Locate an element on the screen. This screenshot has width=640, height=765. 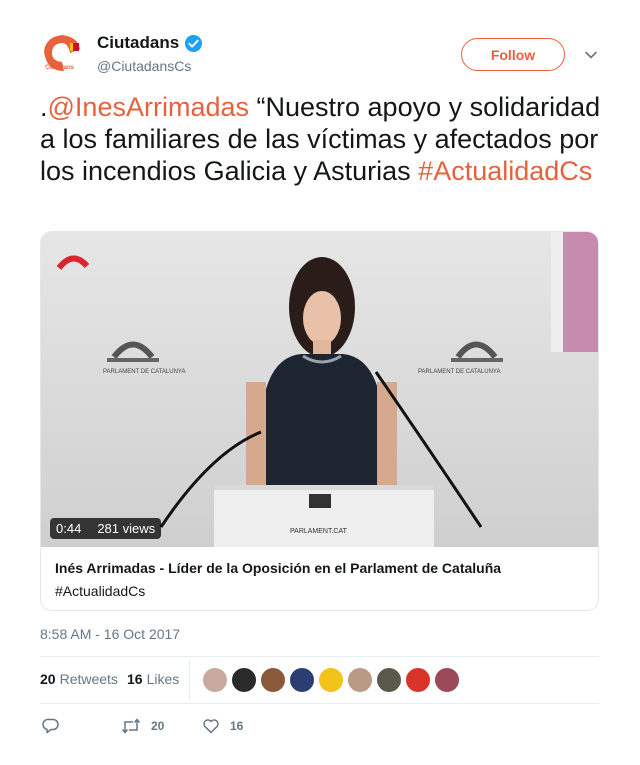
video-views: 281 views is located at coordinates (126, 528).